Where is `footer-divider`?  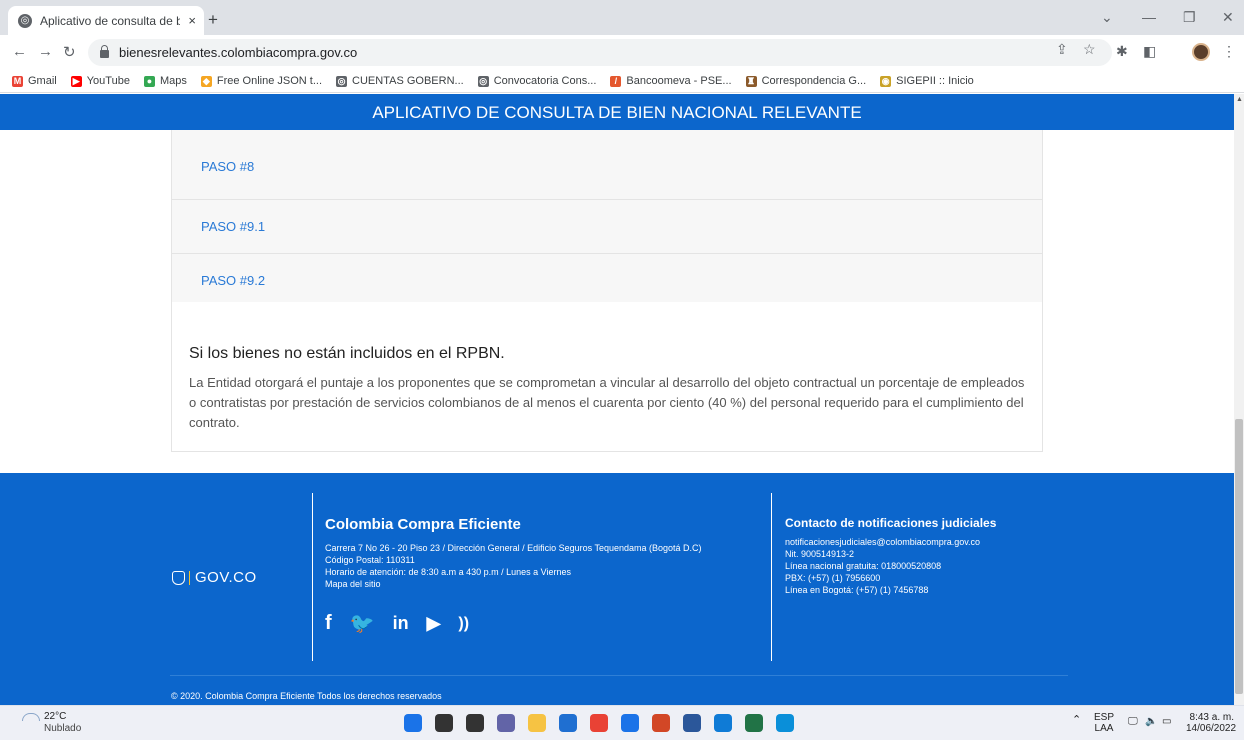 footer-divider is located at coordinates (312, 577).